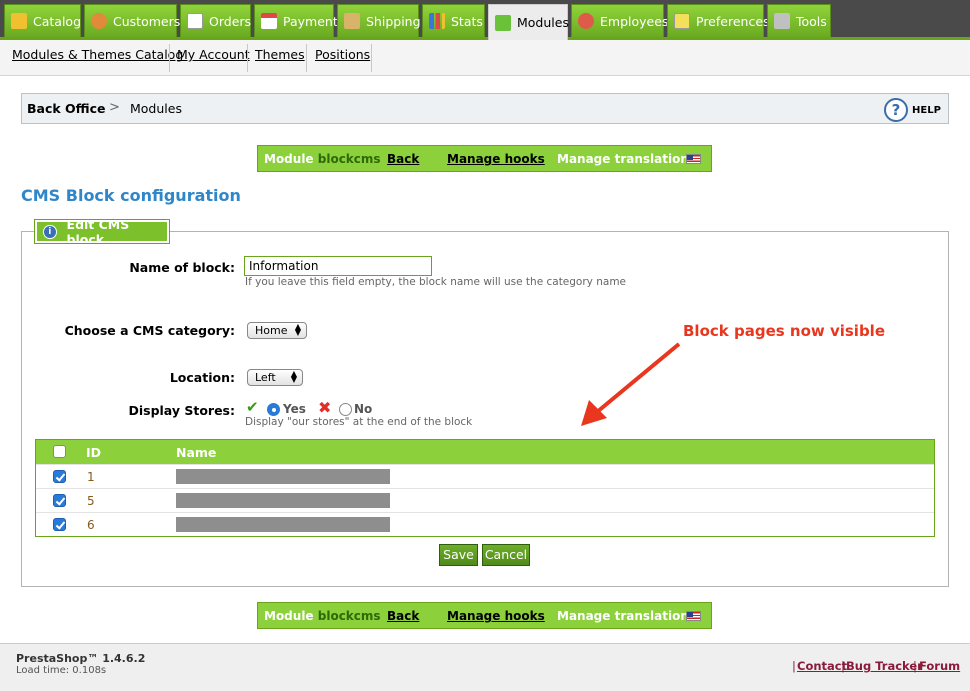 This screenshot has width=970, height=691. I want to click on tab-employees: Employees, so click(619, 20).